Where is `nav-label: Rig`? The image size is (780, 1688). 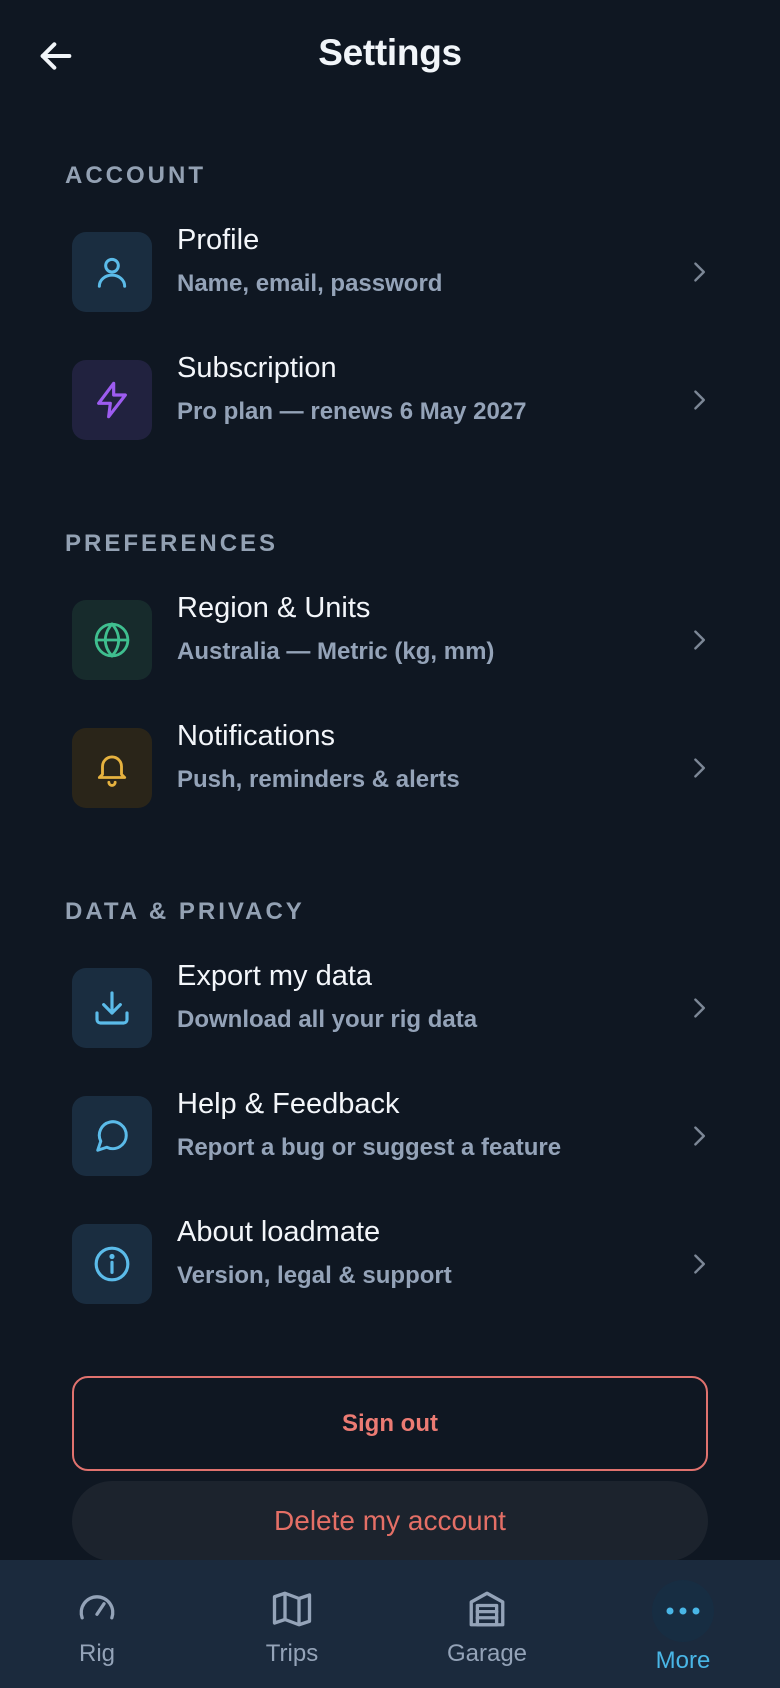
nav-label: Rig is located at coordinates (96, 1653).